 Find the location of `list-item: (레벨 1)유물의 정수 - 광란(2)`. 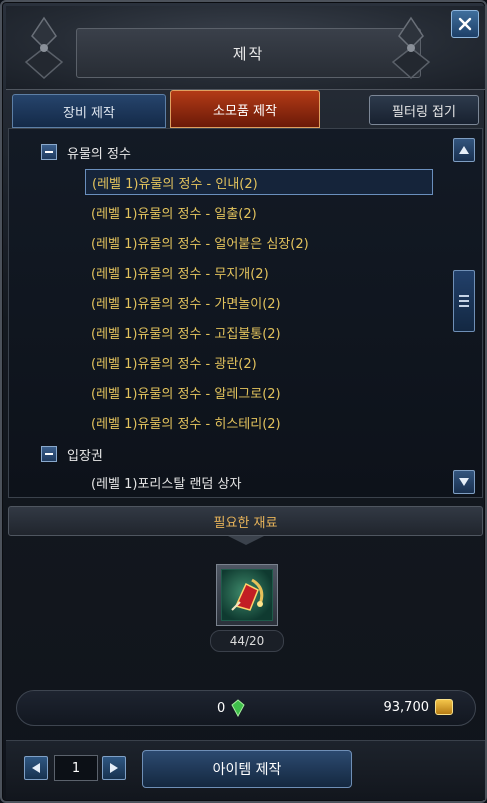

list-item: (레벨 1)유물의 정수 - 광란(2) is located at coordinates (259, 362).